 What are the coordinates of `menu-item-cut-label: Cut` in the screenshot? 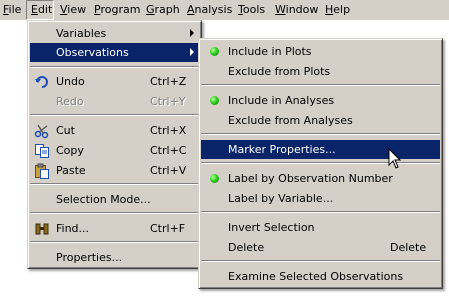 It's located at (65, 130).